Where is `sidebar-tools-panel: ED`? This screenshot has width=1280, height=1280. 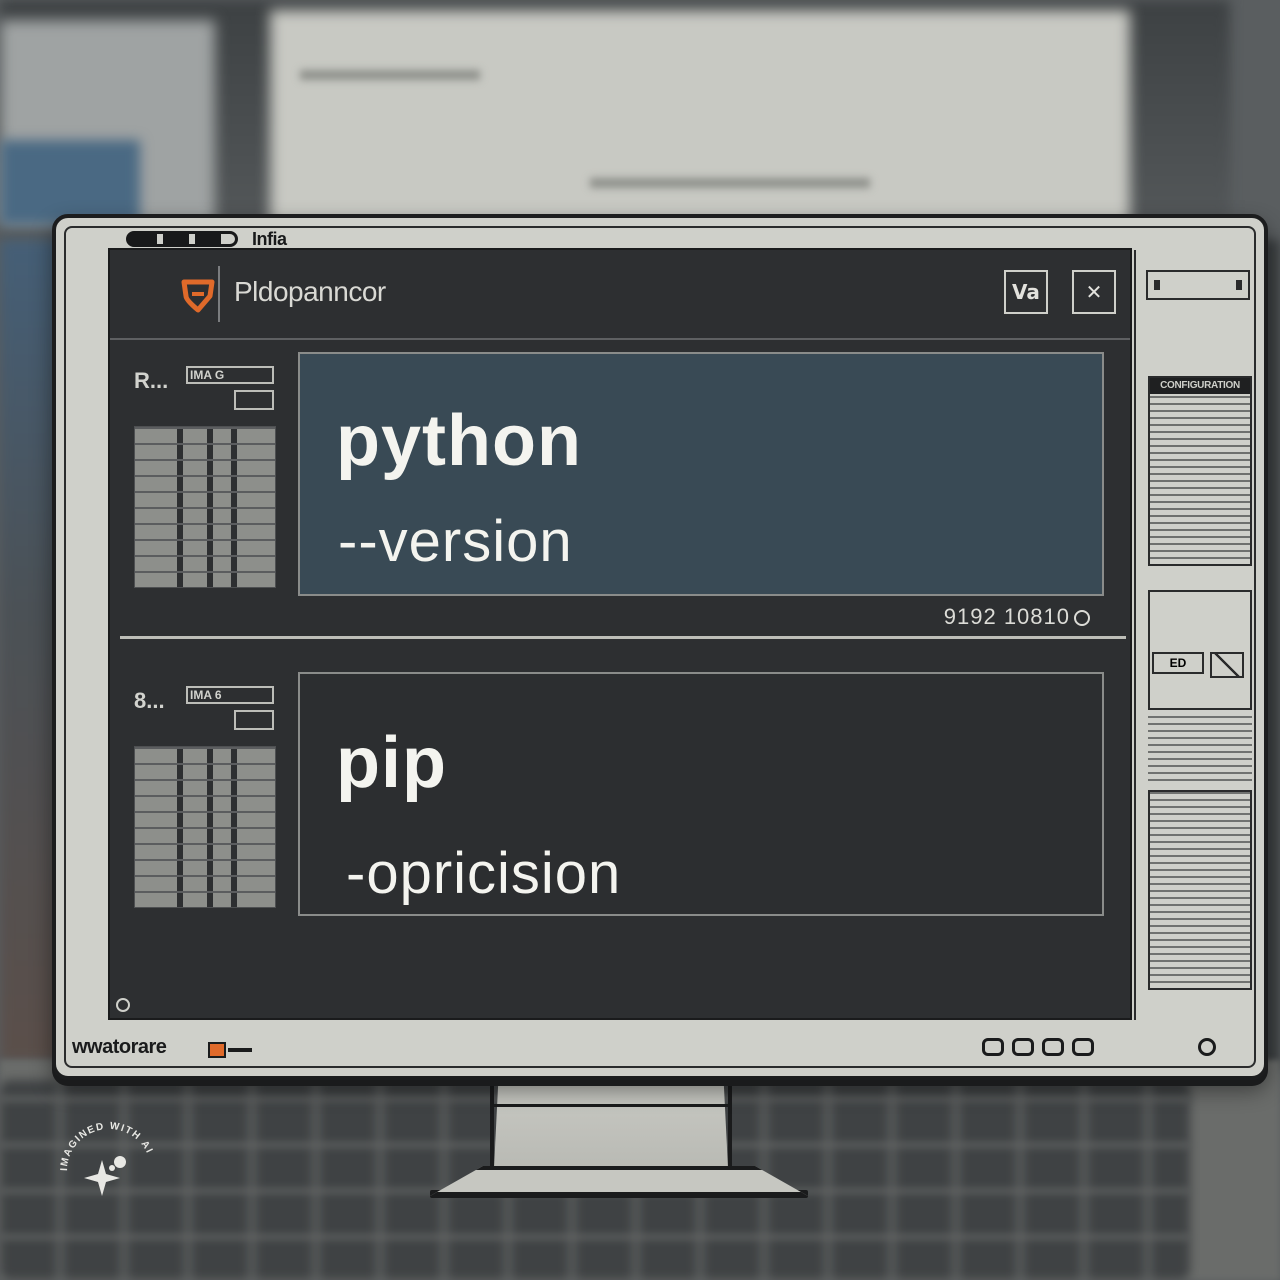
sidebar-tools-panel: ED is located at coordinates (1200, 650).